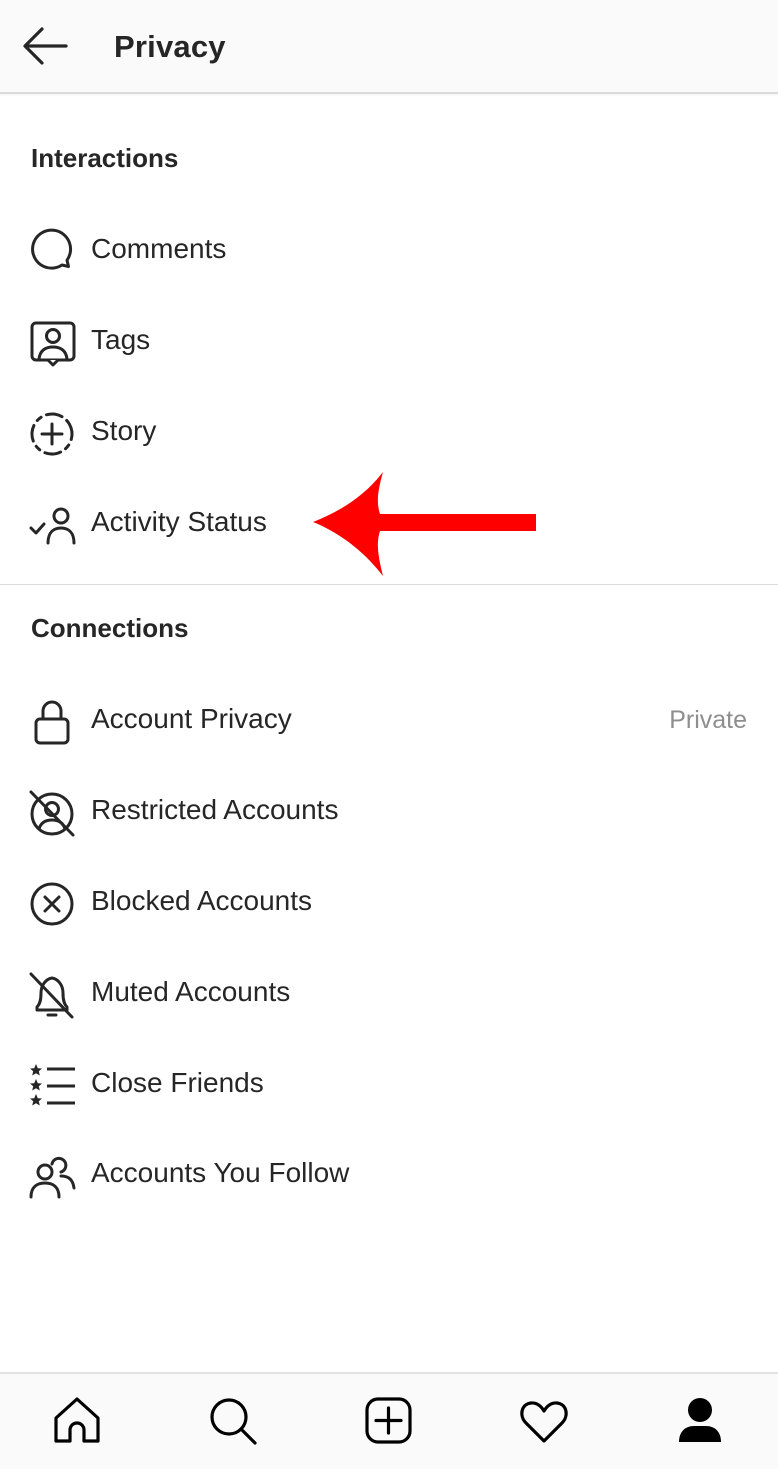 Image resolution: width=778 pixels, height=1469 pixels. Describe the element at coordinates (708, 720) in the screenshot. I see `account-privacy-value: Private` at that location.